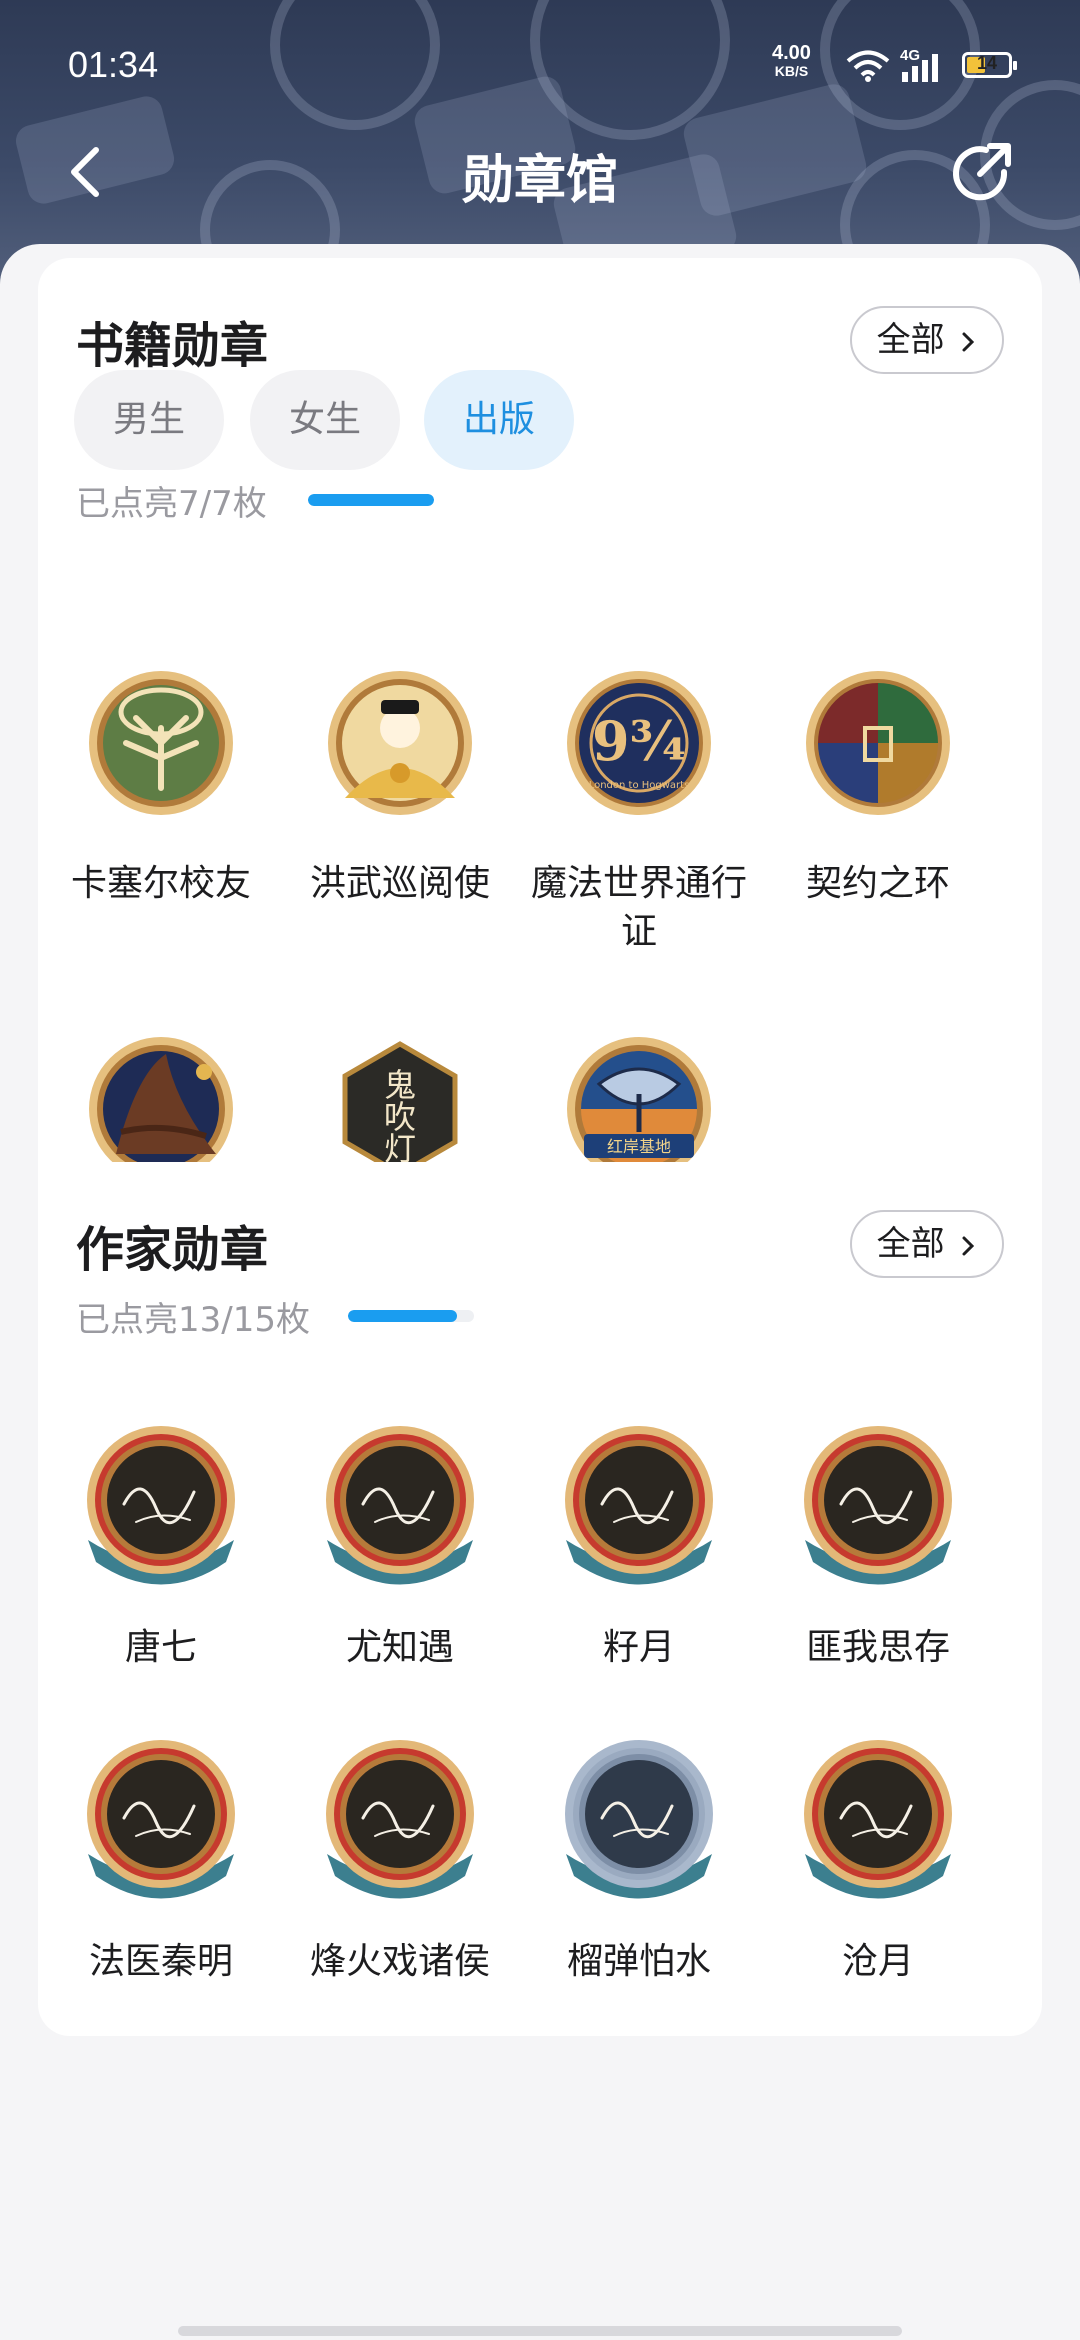 The width and height of the screenshot is (1080, 2340). I want to click on page-title: 勋章馆, so click(539, 181).